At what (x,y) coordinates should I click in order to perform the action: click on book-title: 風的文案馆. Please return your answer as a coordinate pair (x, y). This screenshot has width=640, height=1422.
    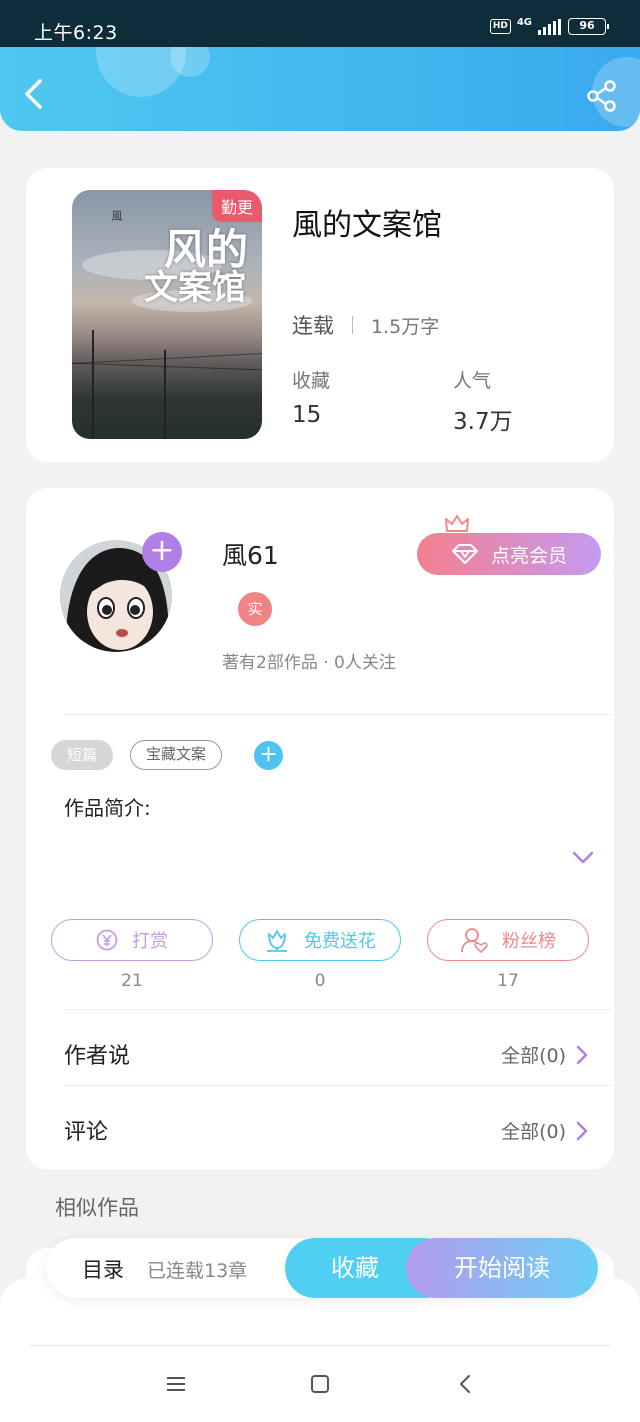
    Looking at the image, I should click on (367, 225).